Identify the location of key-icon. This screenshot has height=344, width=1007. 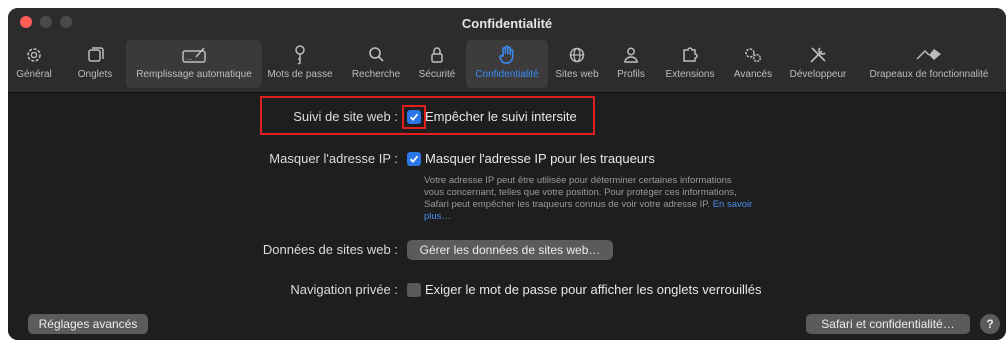
(300, 55).